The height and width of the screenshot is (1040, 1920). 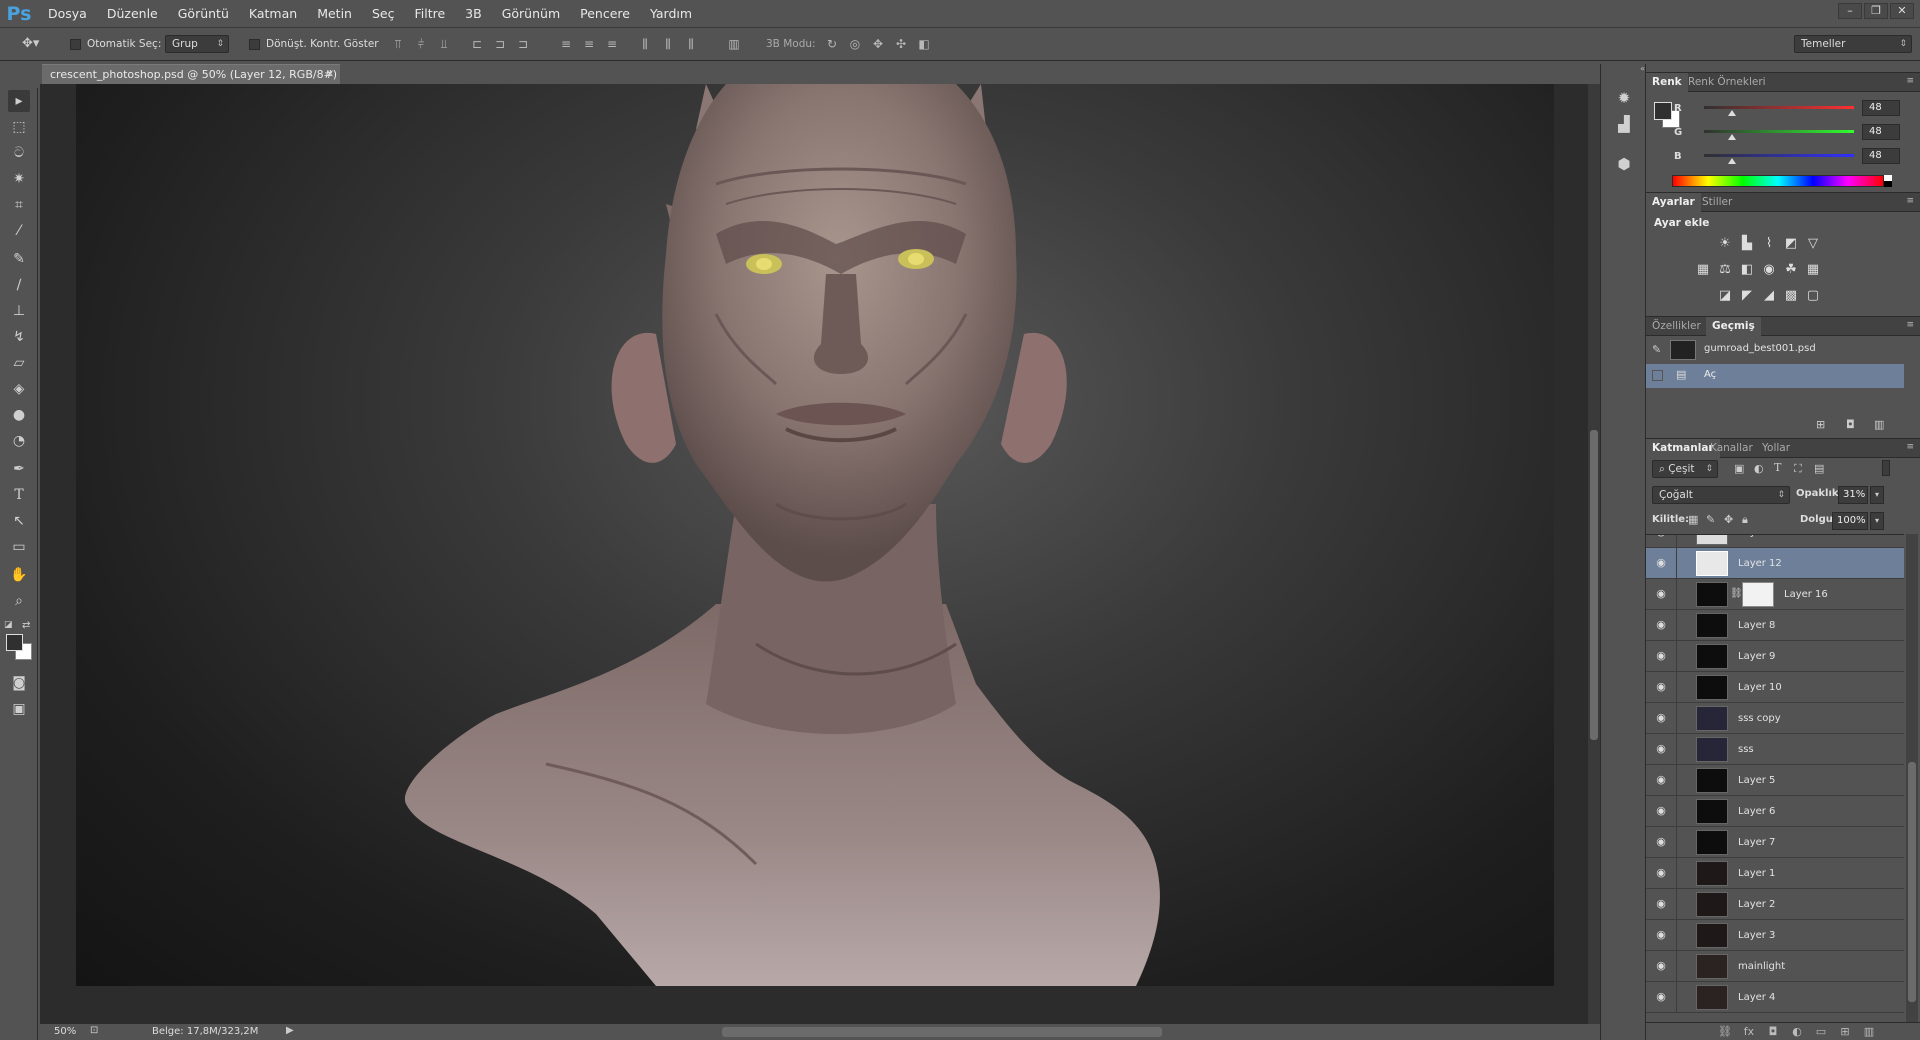 What do you see at coordinates (19, 205) in the screenshot?
I see `crop-tool-icon: ⌗` at bounding box center [19, 205].